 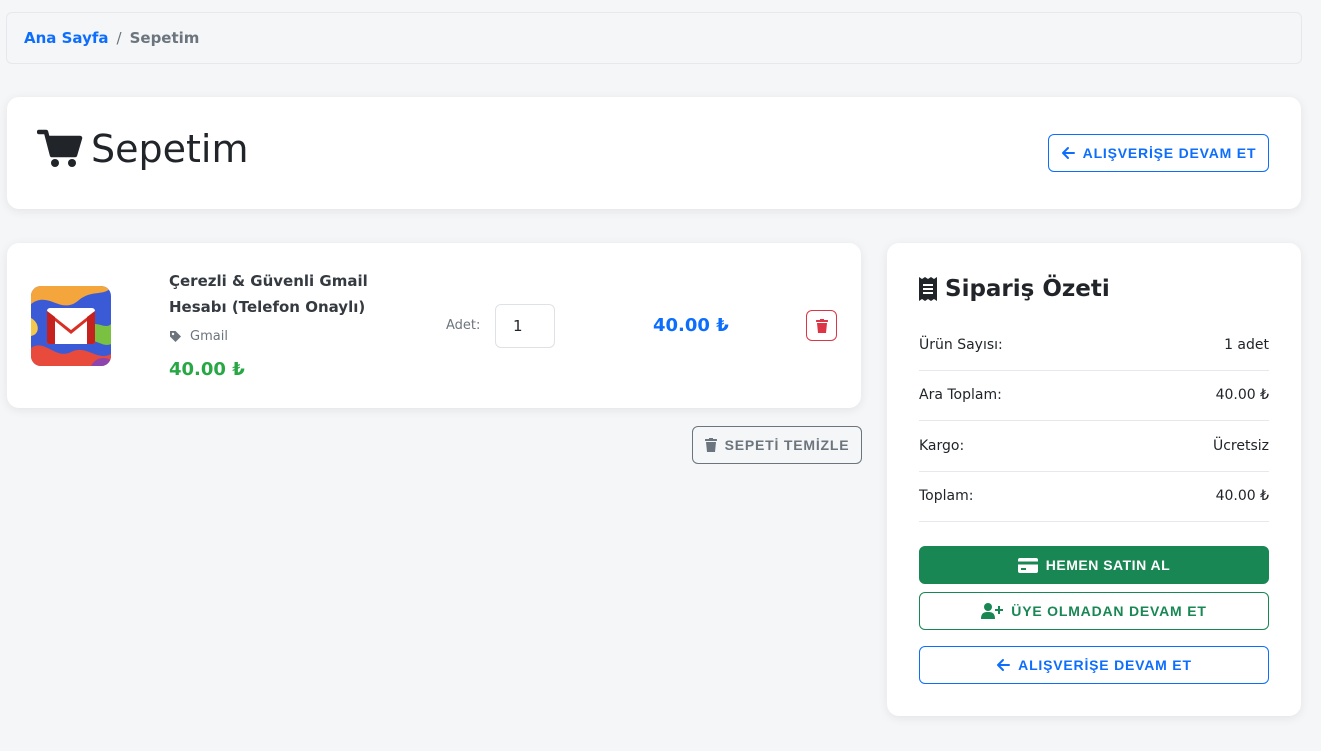 What do you see at coordinates (960, 395) in the screenshot?
I see `summary-row-label: Ara Toplam:` at bounding box center [960, 395].